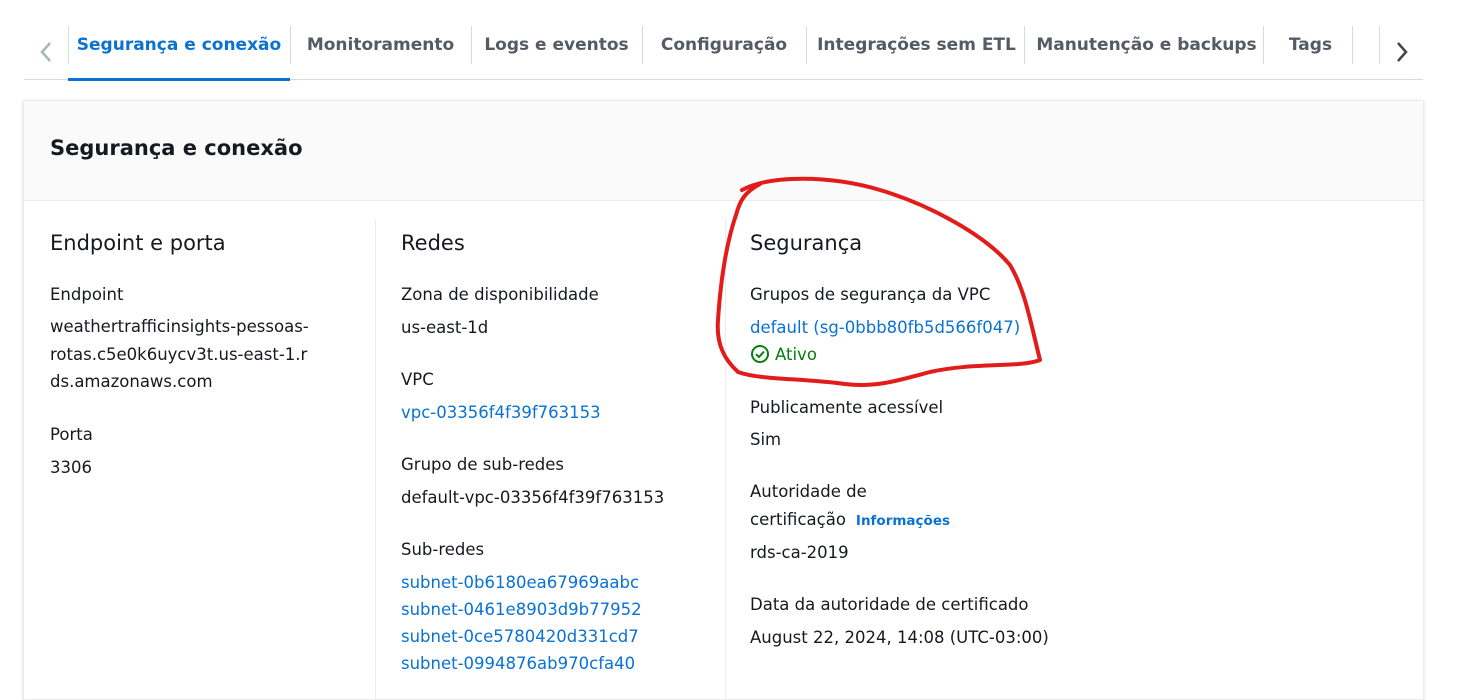  Describe the element at coordinates (870, 294) in the screenshot. I see `security-groups-label: Grupos de segurança da VPC` at that location.